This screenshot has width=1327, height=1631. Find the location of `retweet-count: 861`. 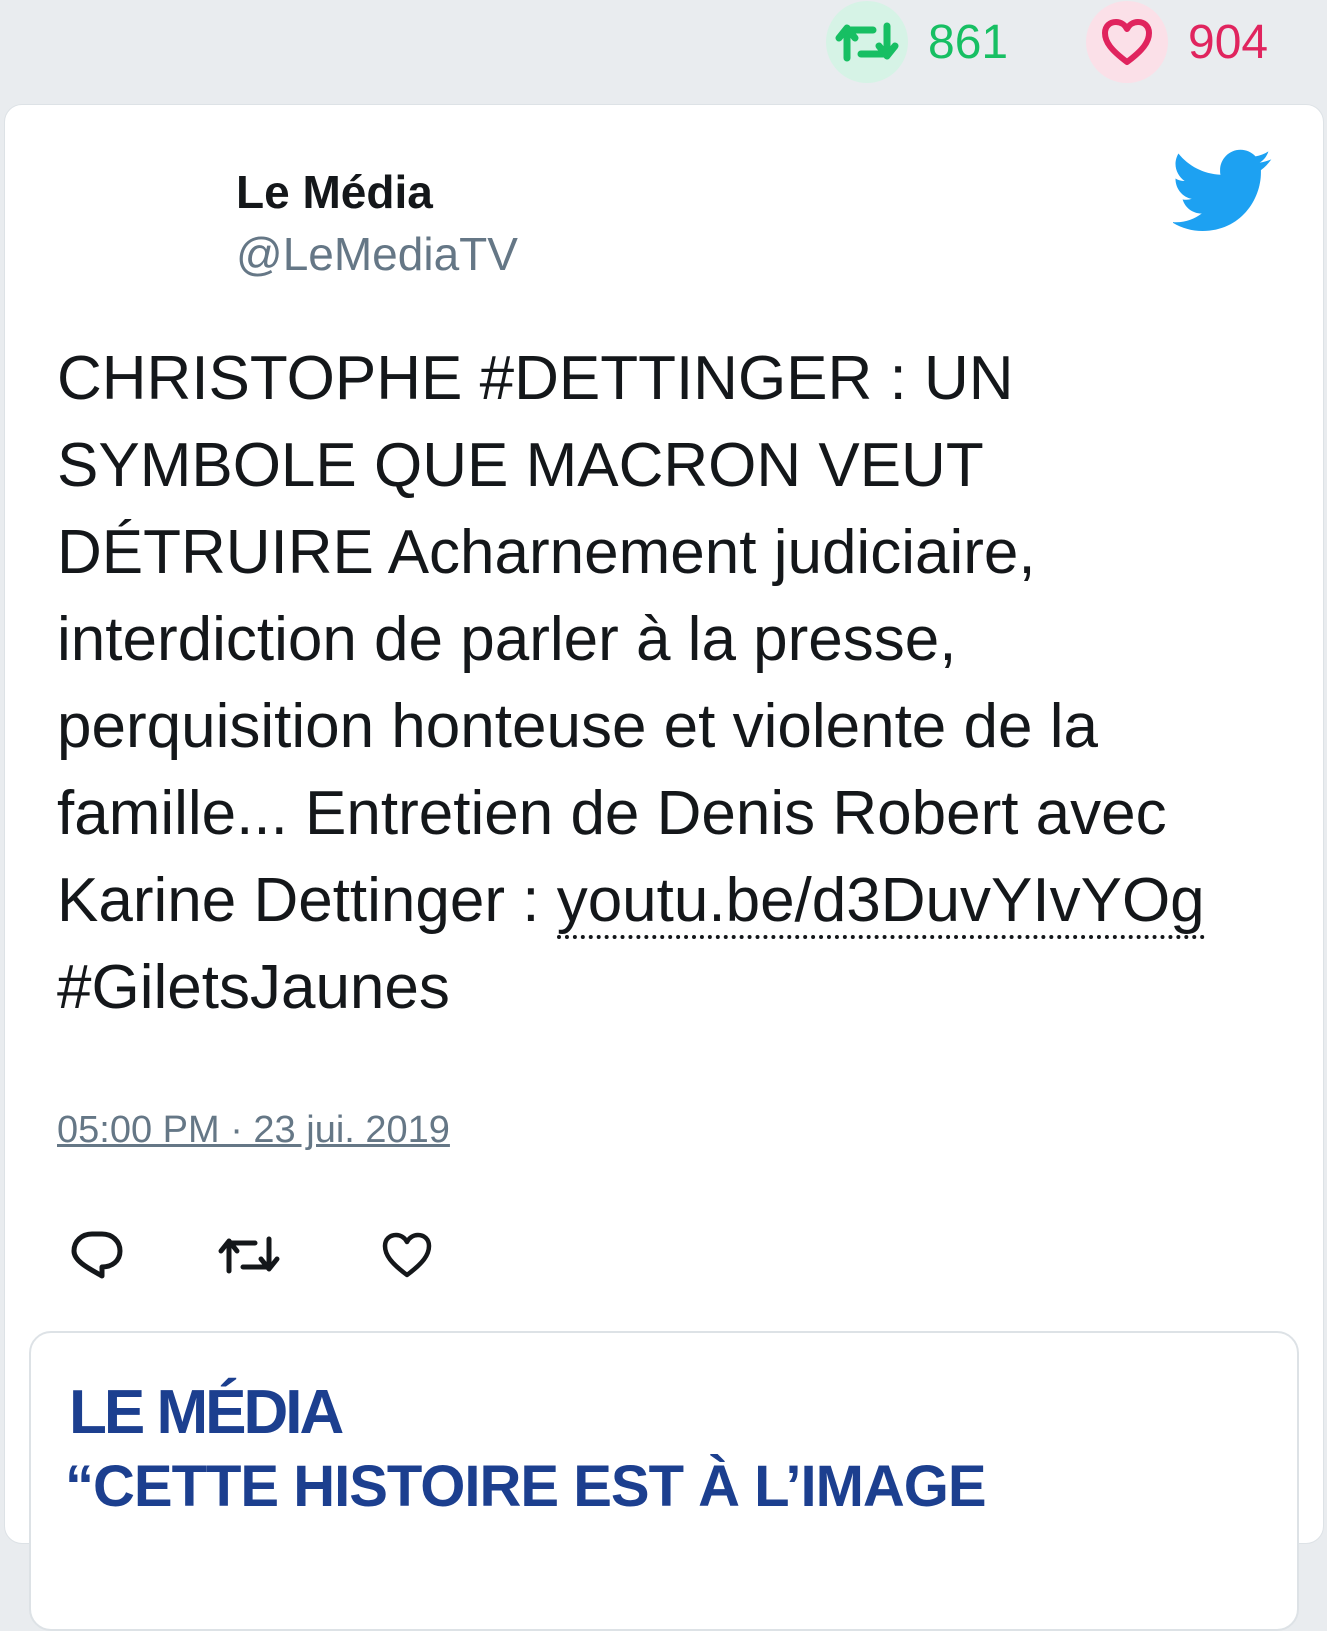

retweet-count: 861 is located at coordinates (968, 42).